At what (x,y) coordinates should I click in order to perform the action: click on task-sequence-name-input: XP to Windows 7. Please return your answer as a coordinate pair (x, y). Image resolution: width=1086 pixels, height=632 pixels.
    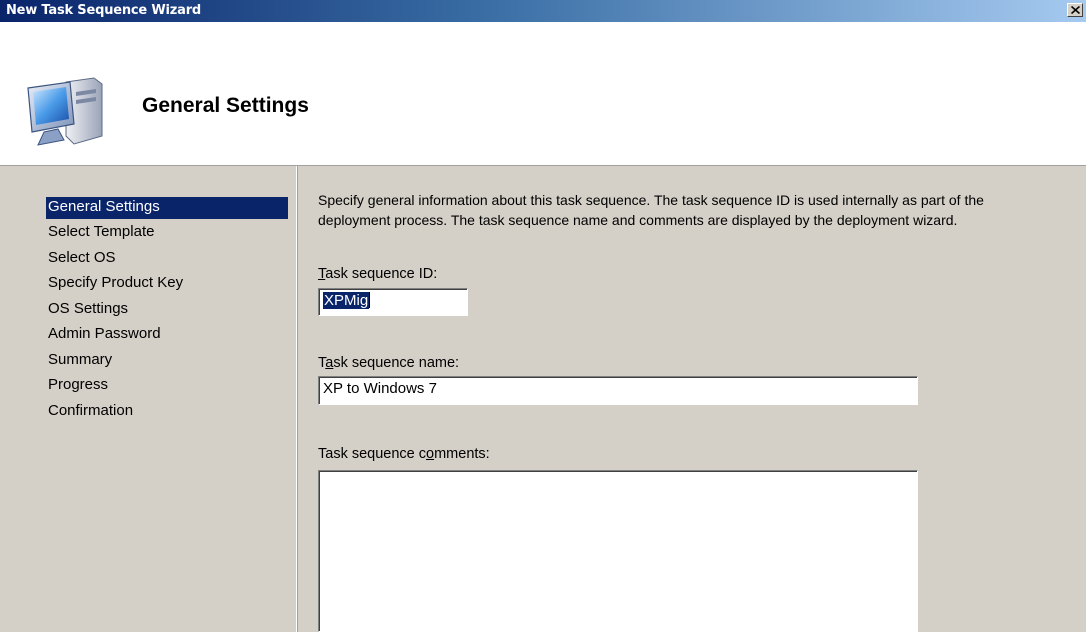
    Looking at the image, I should click on (618, 390).